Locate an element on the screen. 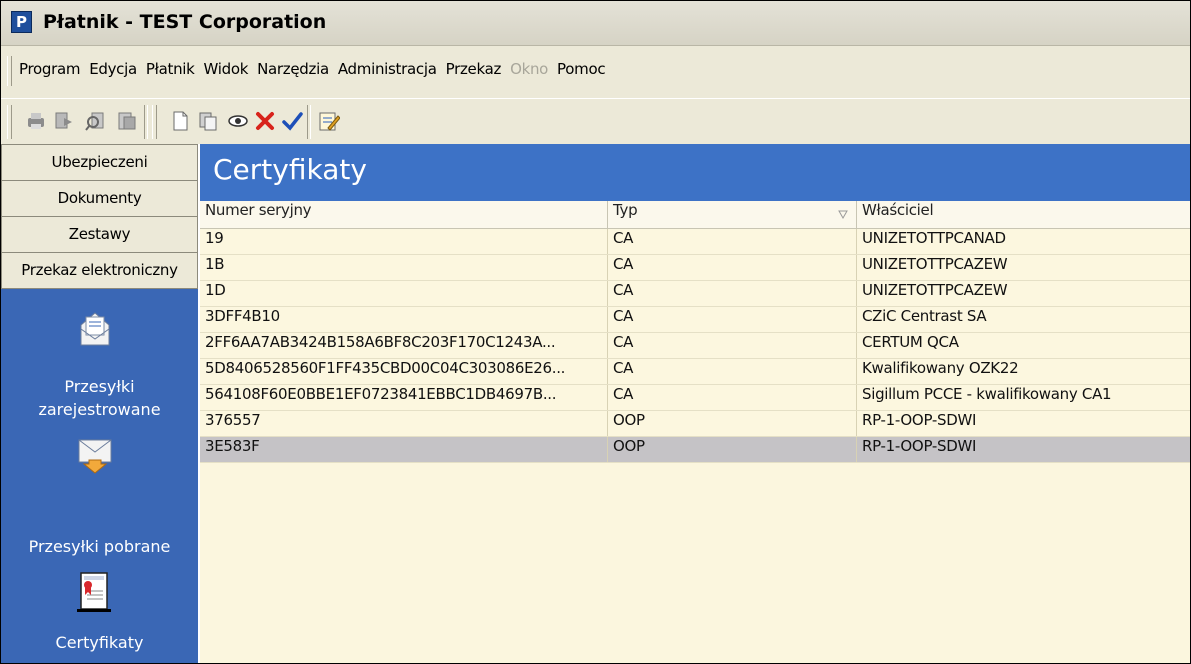  nav-item-label-line1: Przesyłki is located at coordinates (99, 386).